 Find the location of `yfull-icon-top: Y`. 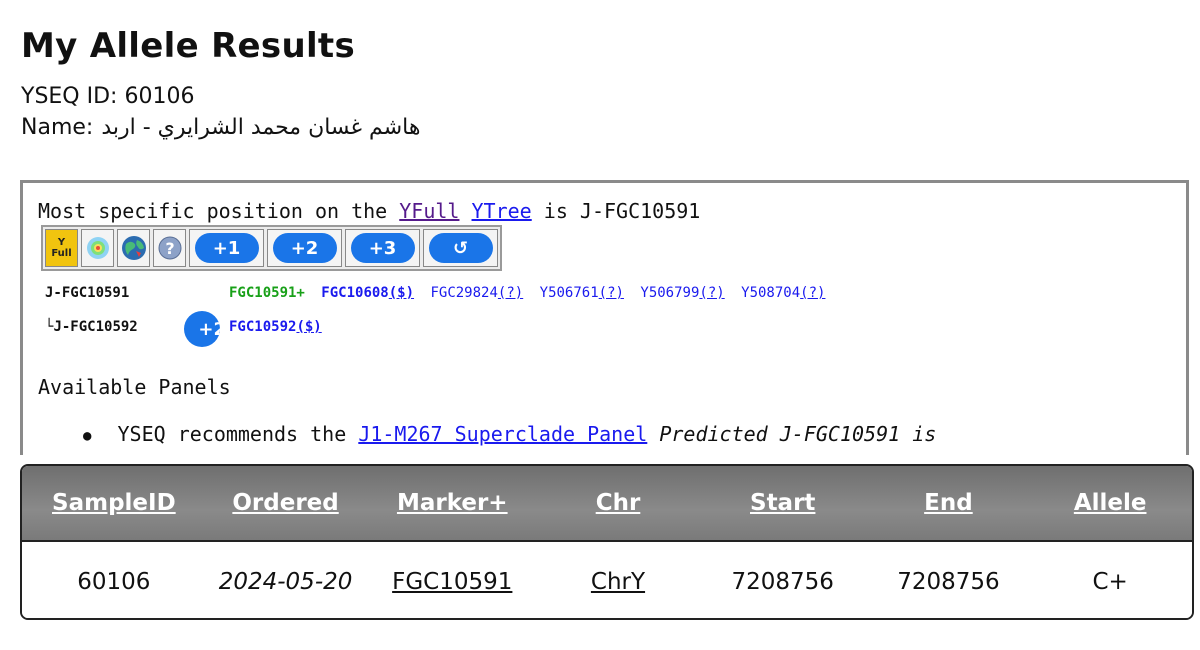

yfull-icon-top: Y is located at coordinates (61, 242).